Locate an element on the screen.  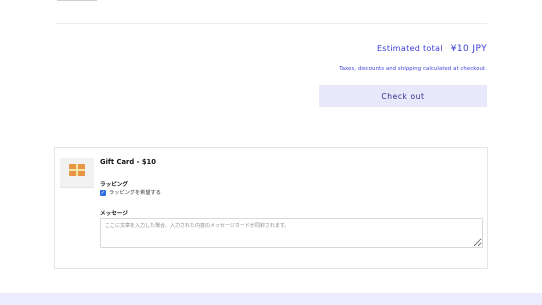
cart-divider is located at coordinates (271, 23).